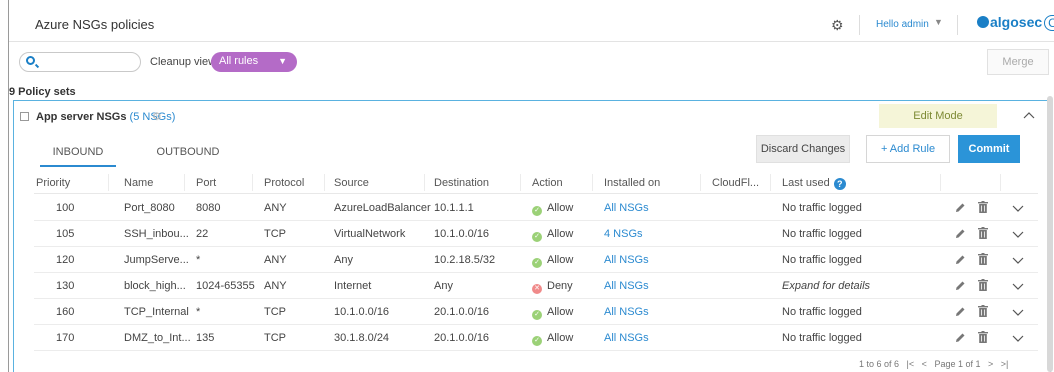 This screenshot has width=1054, height=372. What do you see at coordinates (814, 183) in the screenshot?
I see `column-header-last-used: Last used?` at bounding box center [814, 183].